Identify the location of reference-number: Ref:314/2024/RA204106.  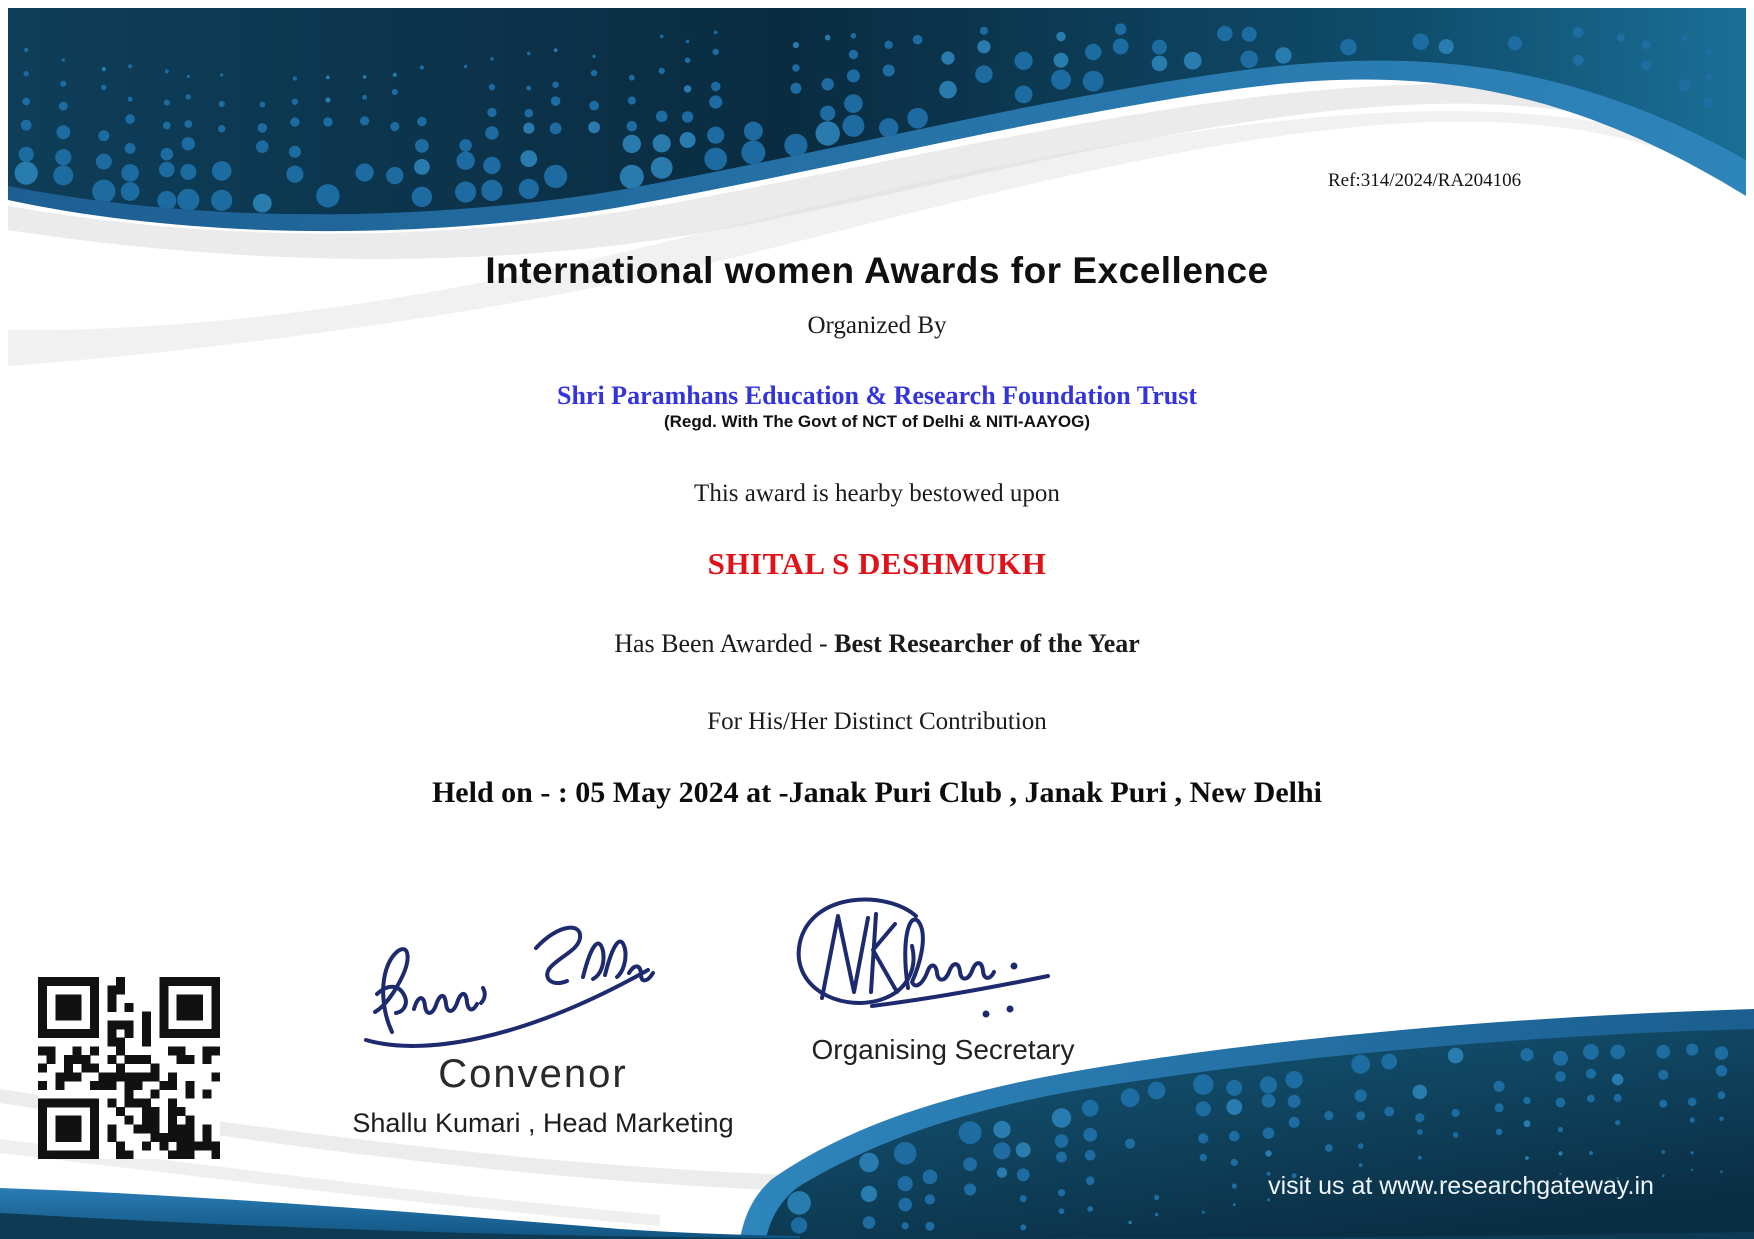
(1425, 180).